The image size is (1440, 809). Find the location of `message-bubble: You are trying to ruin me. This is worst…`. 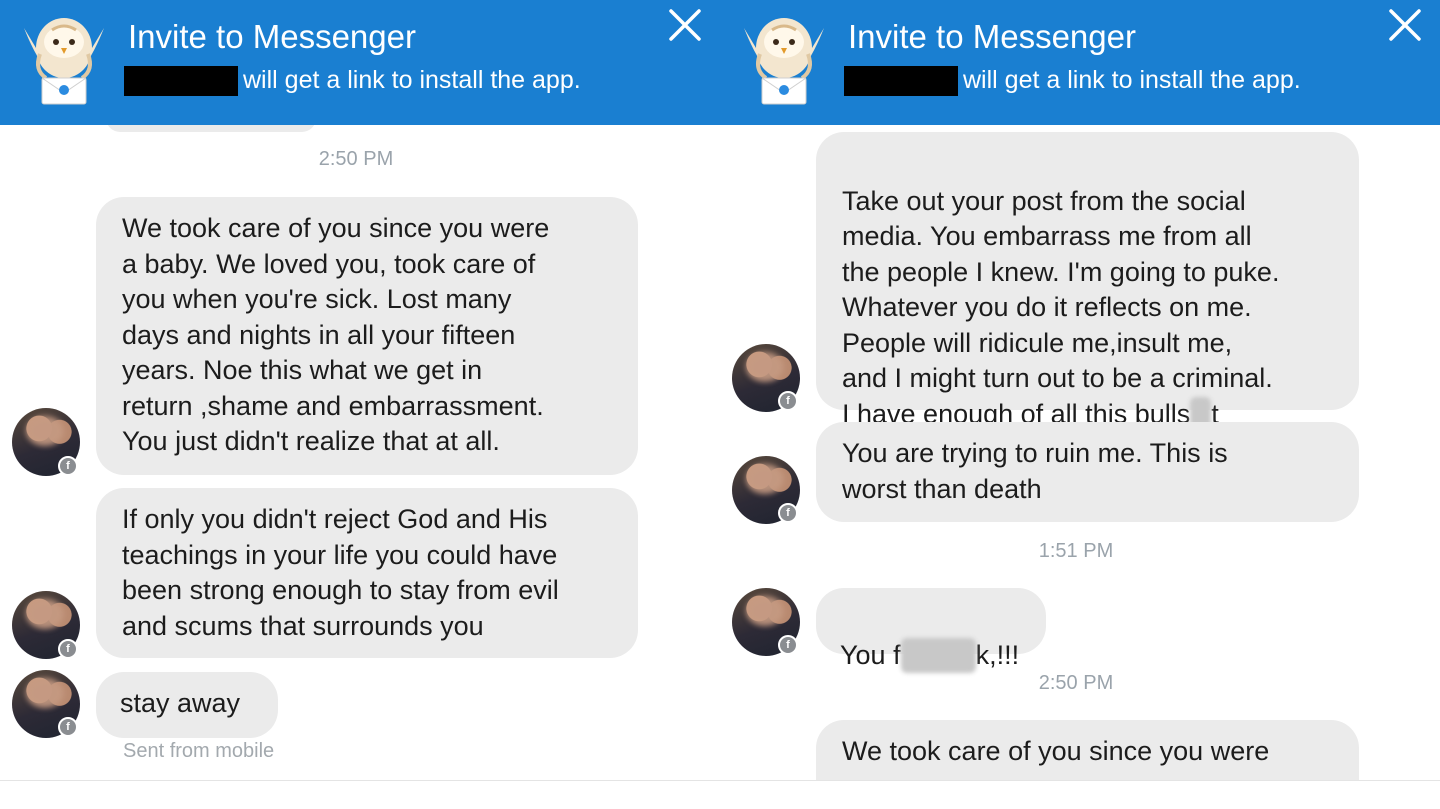

message-bubble: You are trying to ruin me. This is worst… is located at coordinates (1087, 472).